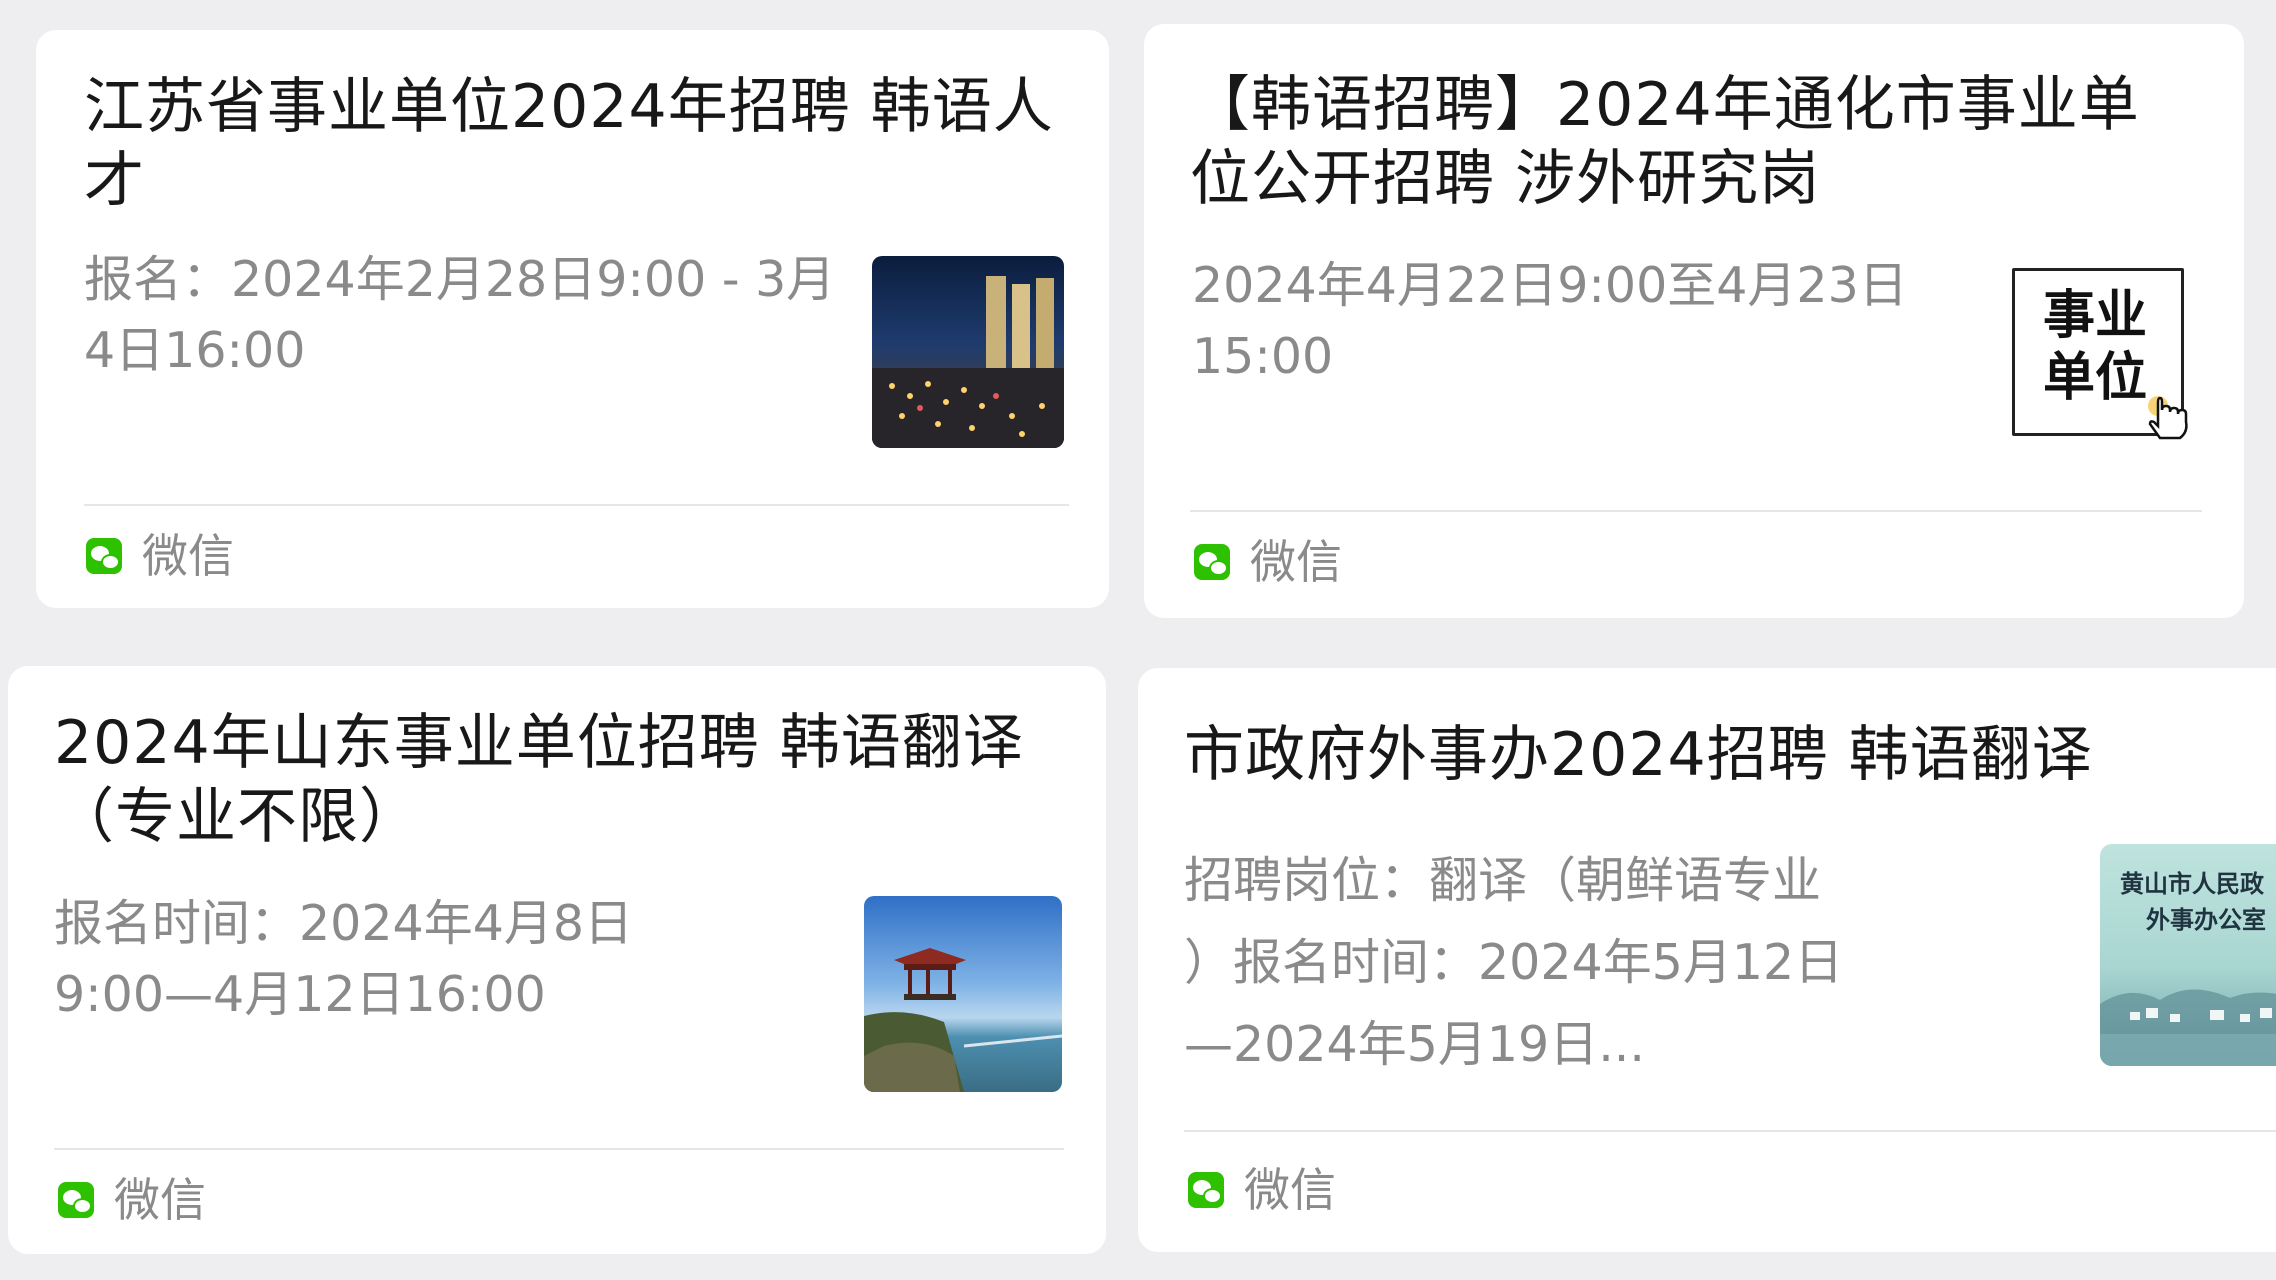  What do you see at coordinates (2095, 316) in the screenshot?
I see `thumb-text-line: 事业` at bounding box center [2095, 316].